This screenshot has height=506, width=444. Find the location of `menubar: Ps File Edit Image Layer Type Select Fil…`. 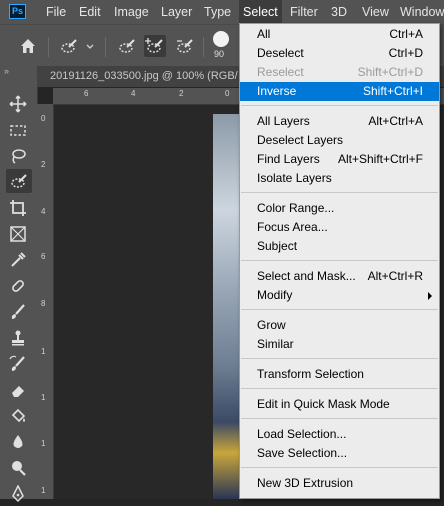

menubar: Ps File Edit Image Layer Type Select Fil… is located at coordinates (222, 12).